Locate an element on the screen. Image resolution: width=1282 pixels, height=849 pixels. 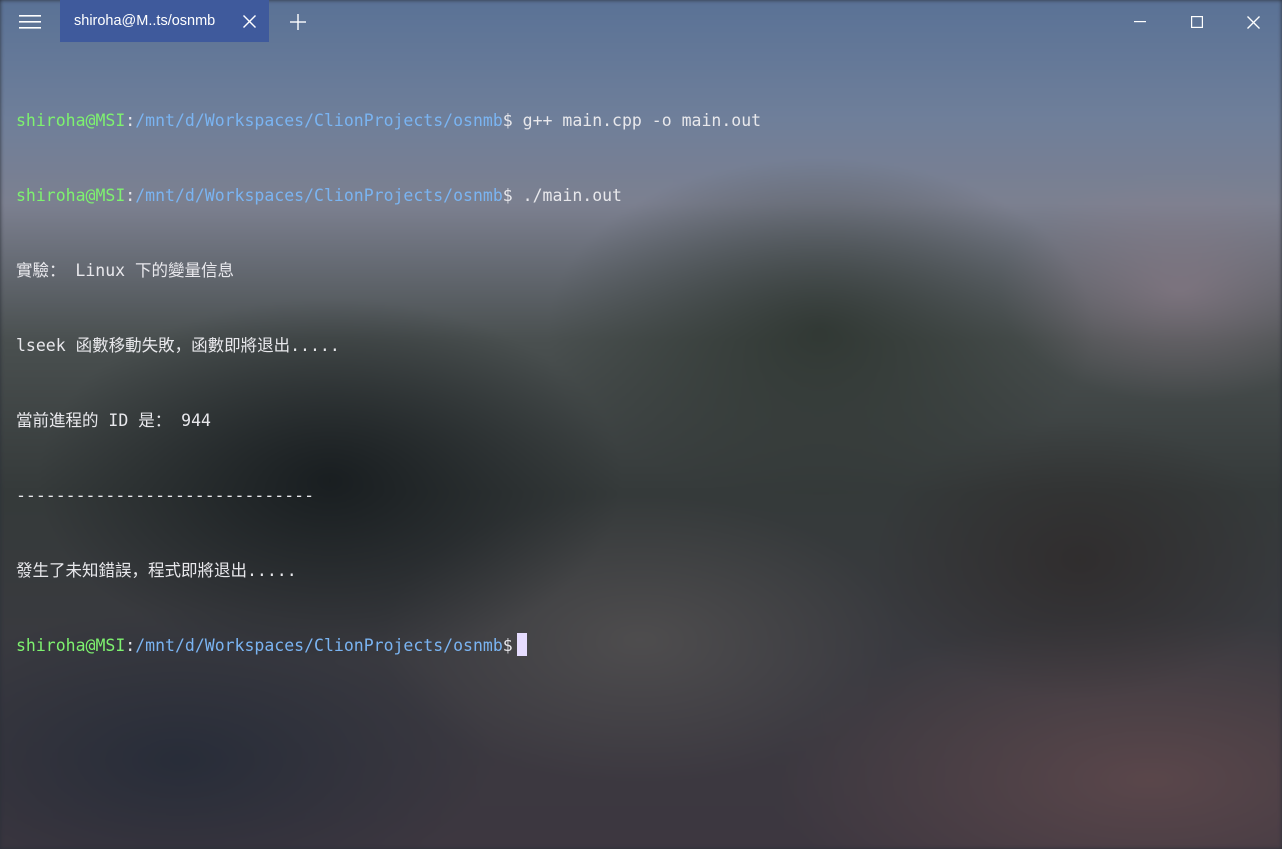
hamburger-icon is located at coordinates (30, 22).